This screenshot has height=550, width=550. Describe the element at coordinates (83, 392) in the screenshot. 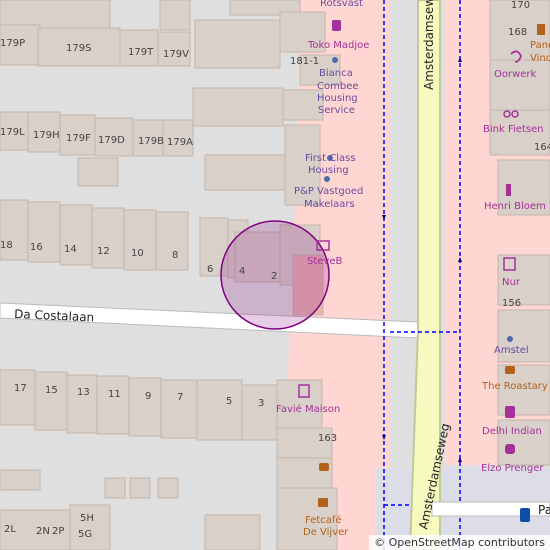

I see `house-number: 13` at that location.